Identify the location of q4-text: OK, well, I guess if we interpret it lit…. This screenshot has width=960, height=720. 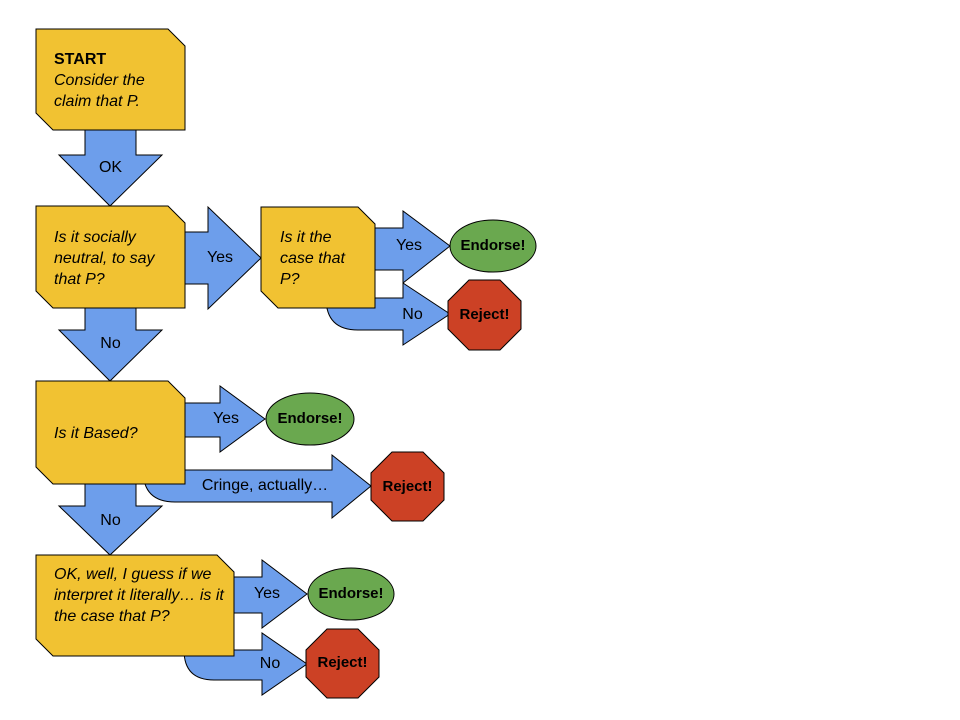
(139, 595).